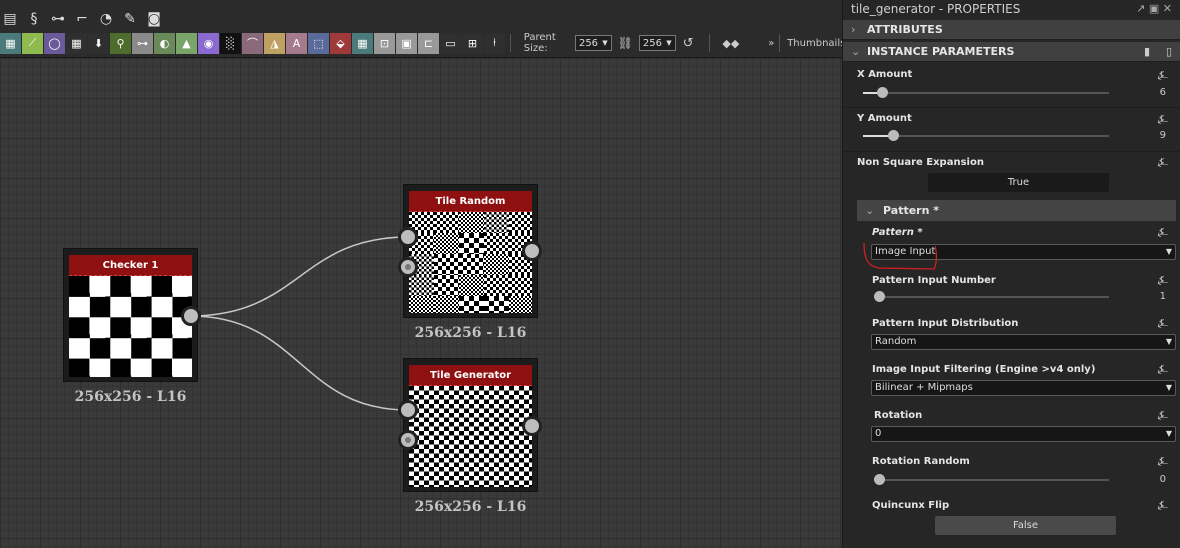  I want to click on connector-icon: ⊶, so click(58, 19).